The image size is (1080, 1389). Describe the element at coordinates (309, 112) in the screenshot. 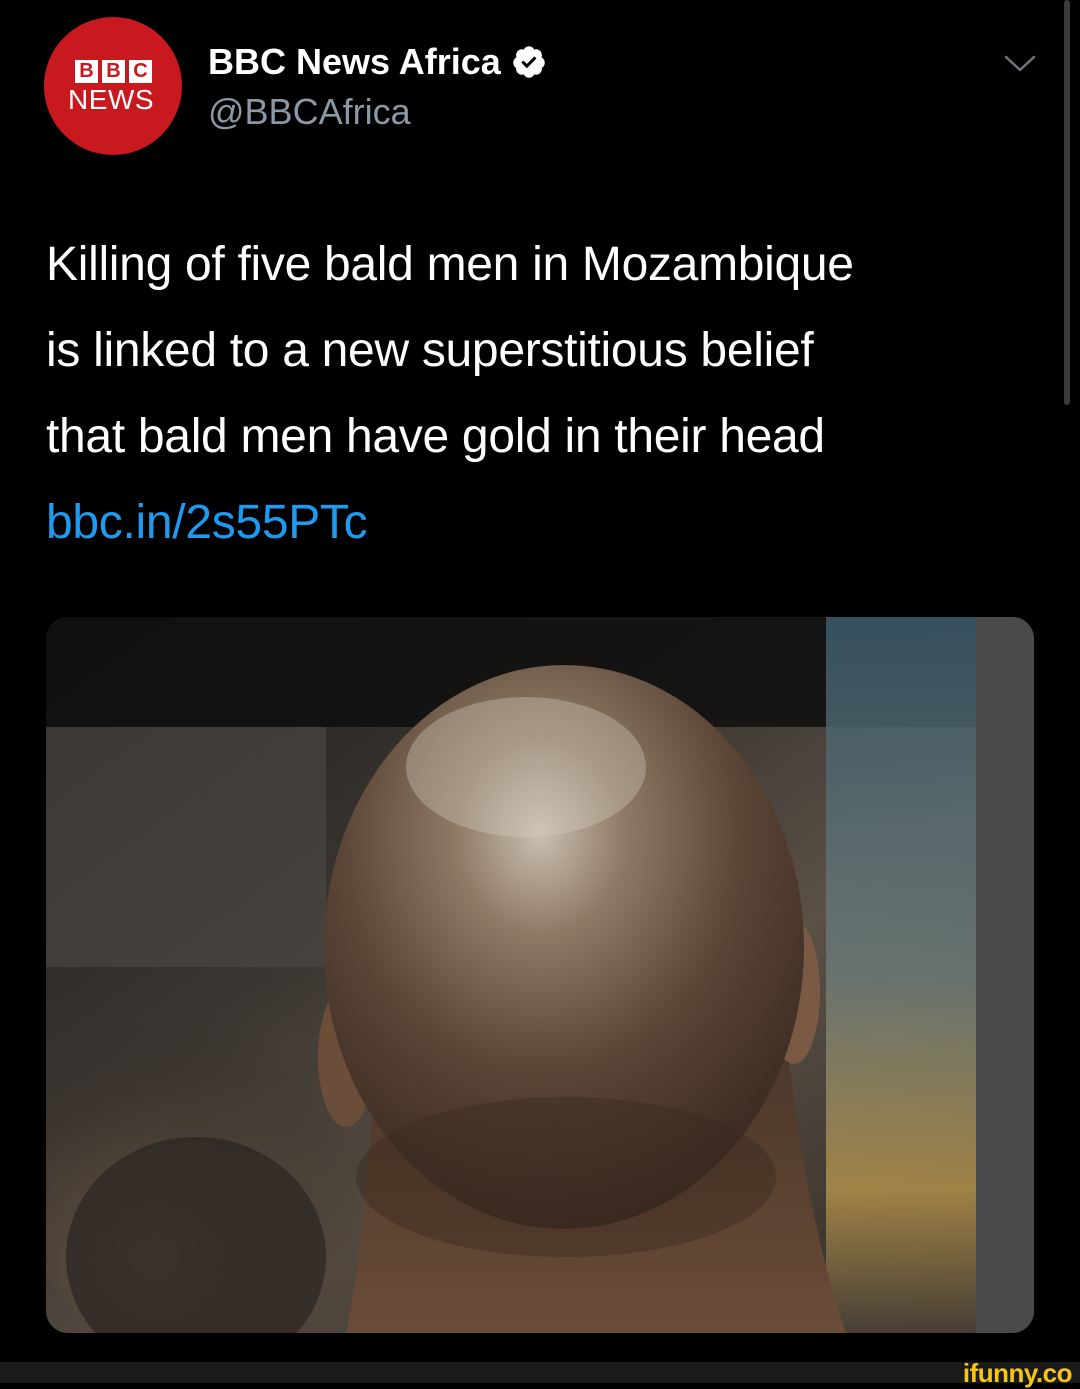

I see `author-handle: @BBCAfrica` at that location.